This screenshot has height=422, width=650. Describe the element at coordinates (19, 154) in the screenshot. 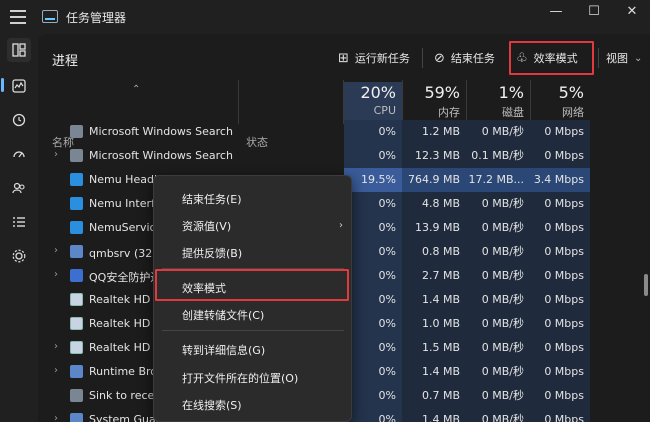

I see `startup-icon` at that location.